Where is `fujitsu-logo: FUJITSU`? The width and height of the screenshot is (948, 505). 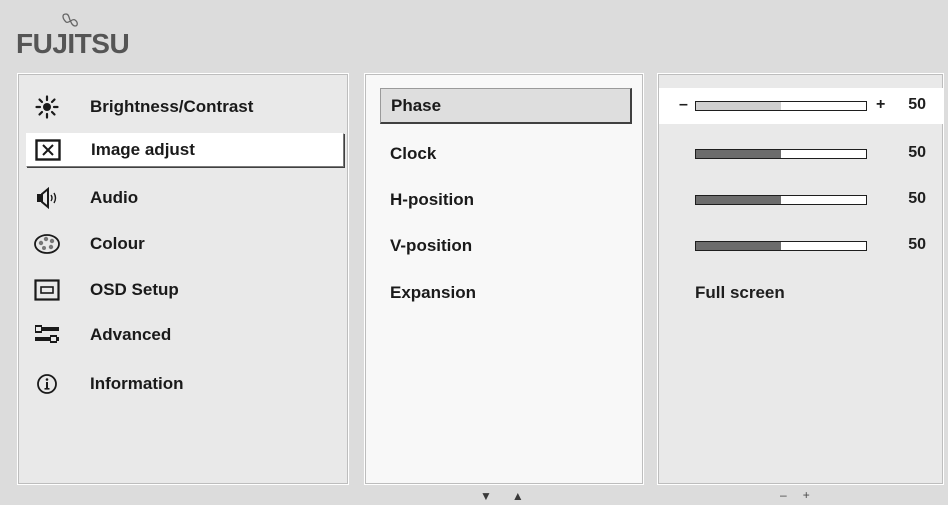 fujitsu-logo: FUJITSU is located at coordinates (76, 36).